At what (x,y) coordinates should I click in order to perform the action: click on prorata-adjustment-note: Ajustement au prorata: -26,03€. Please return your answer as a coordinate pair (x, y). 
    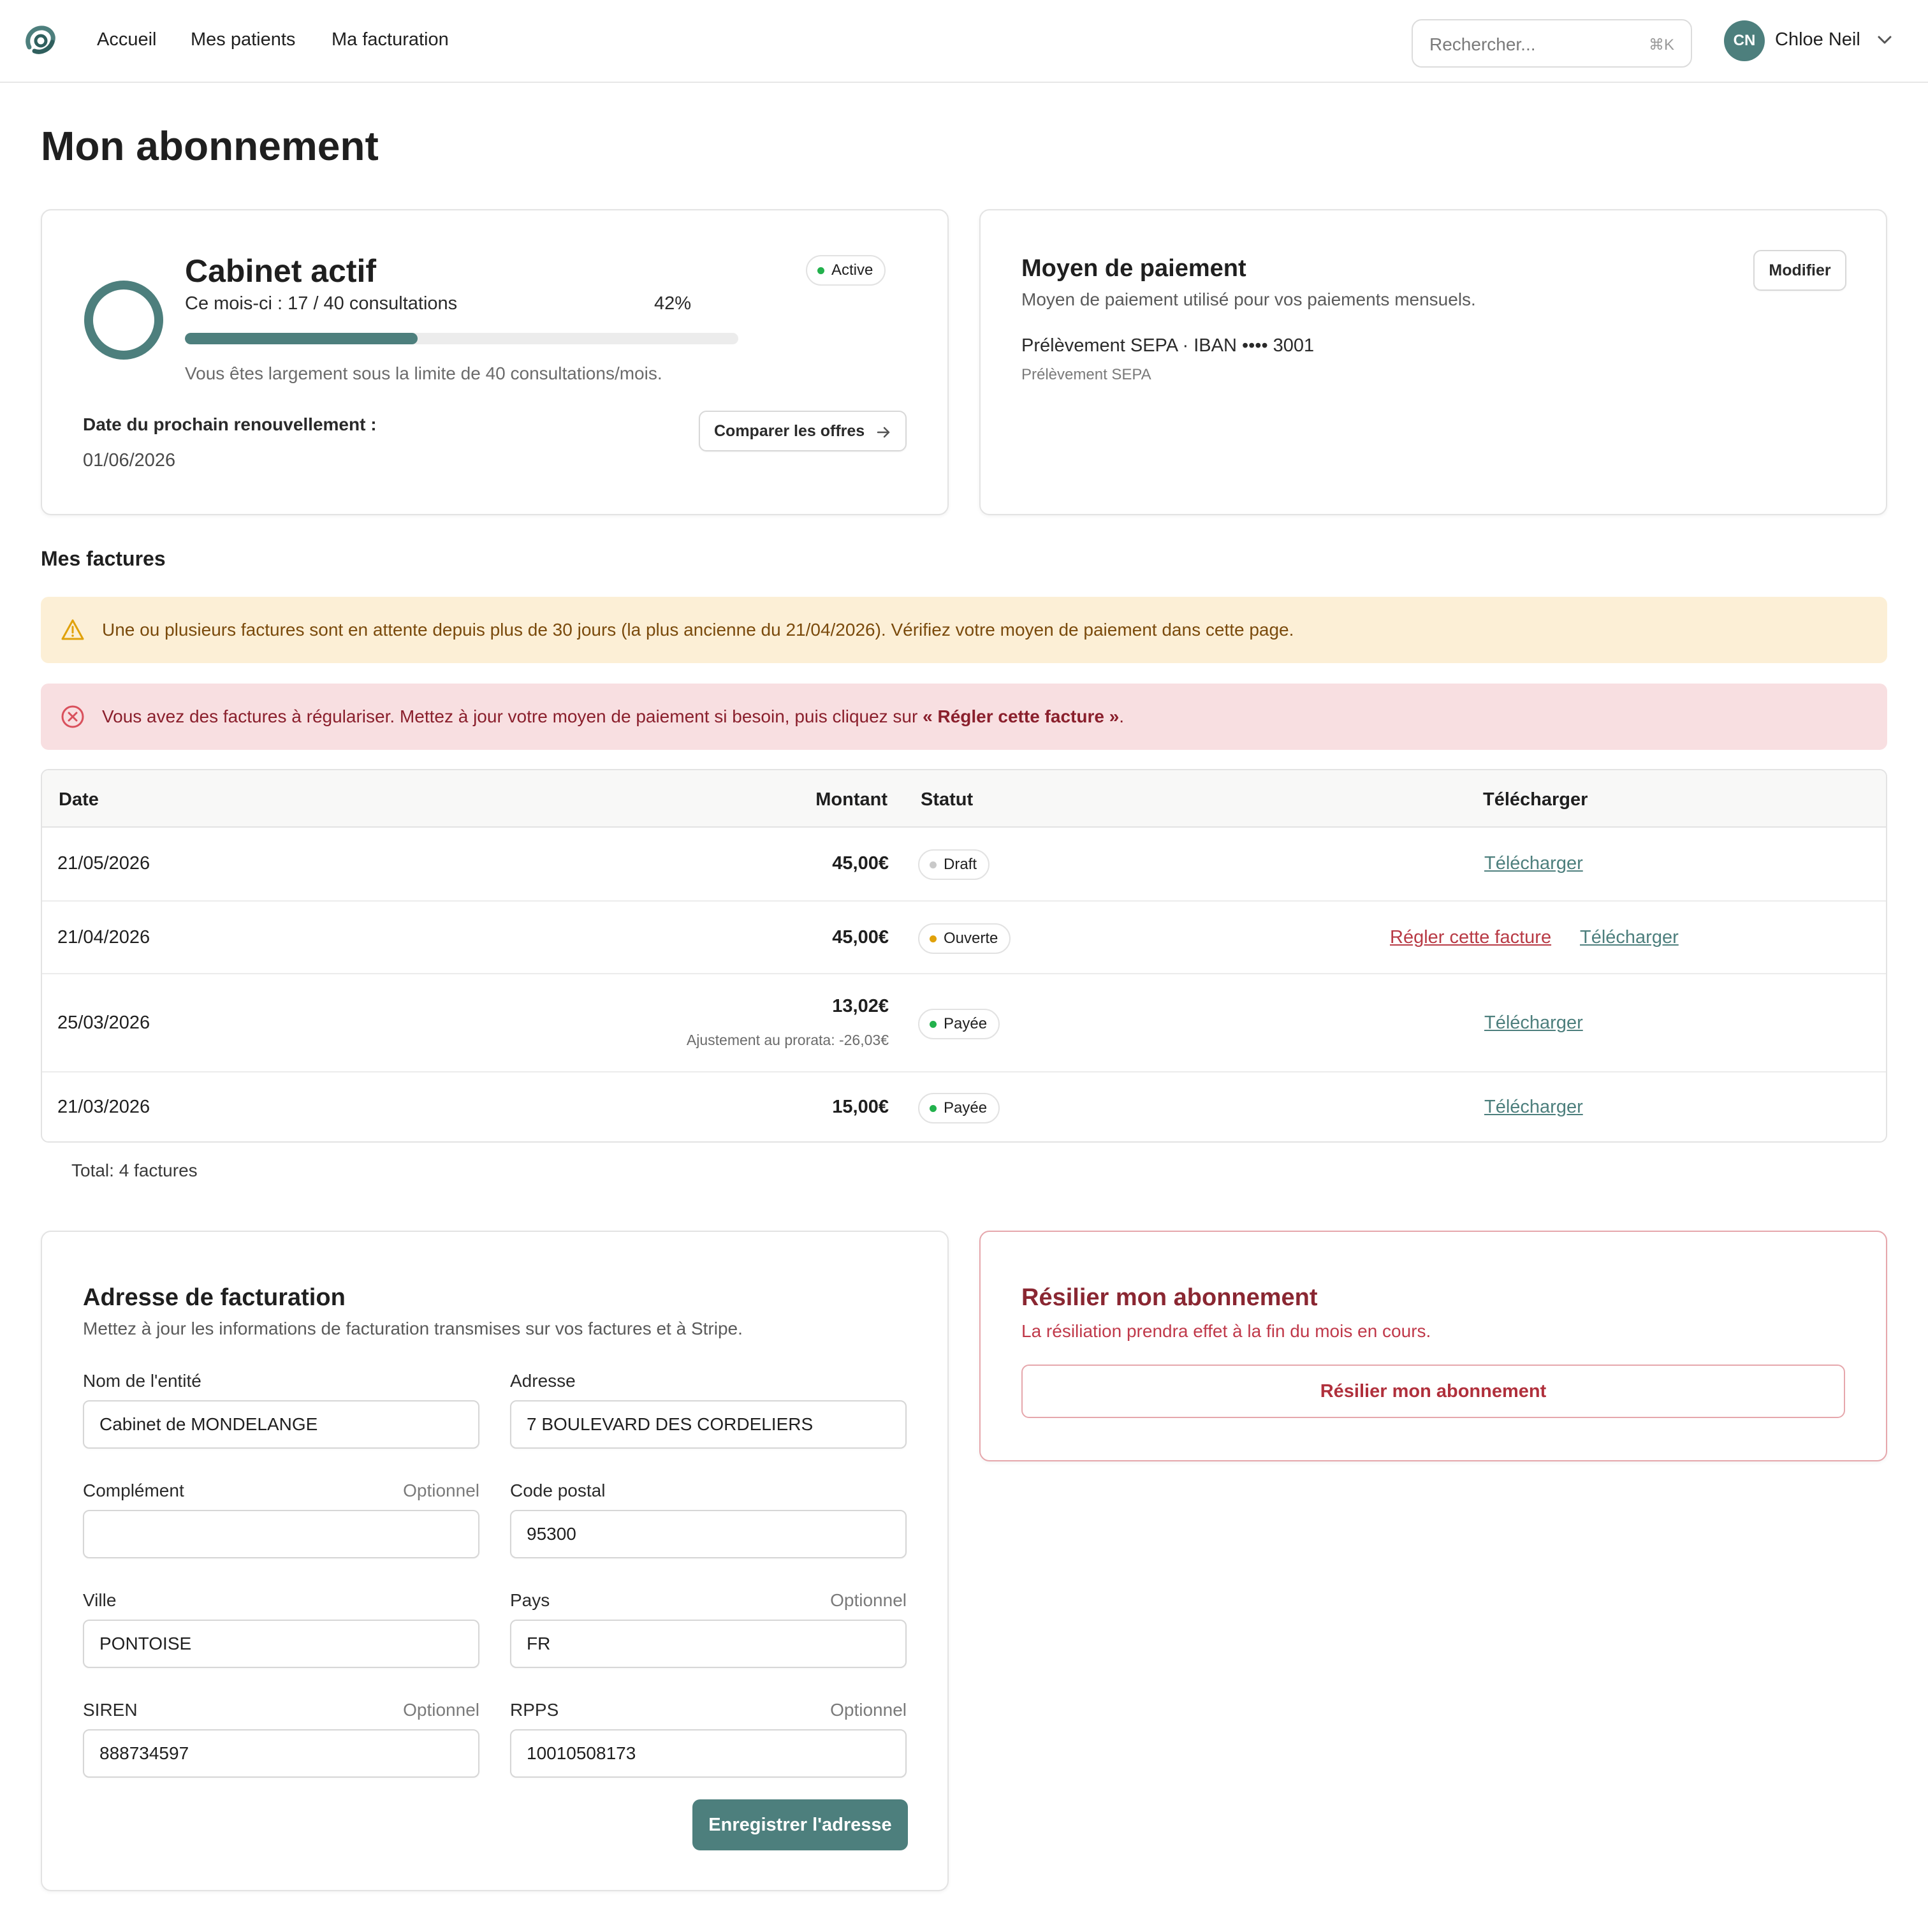
    Looking at the image, I should click on (787, 1040).